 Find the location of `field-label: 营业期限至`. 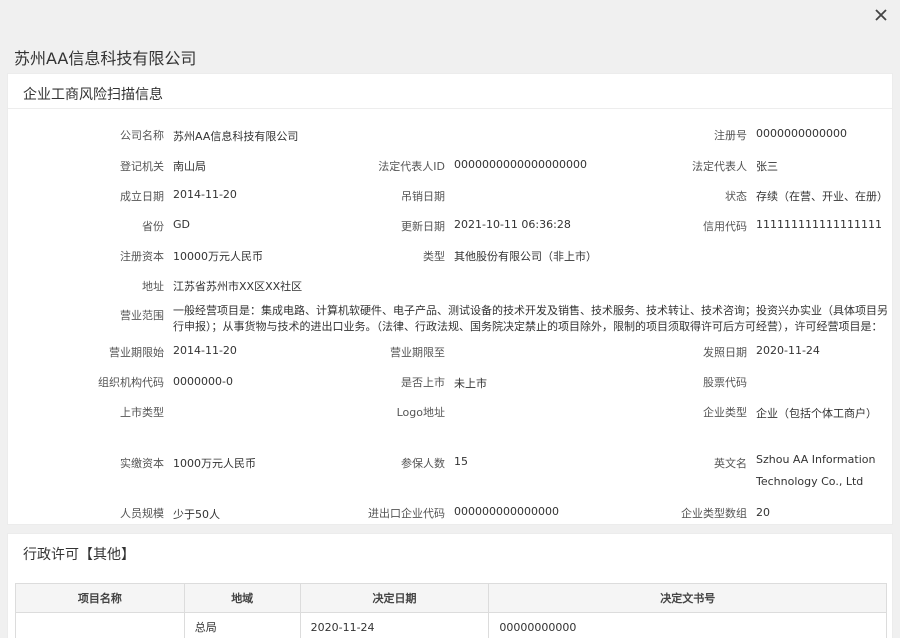

field-label: 营业期限至 is located at coordinates (417, 352).